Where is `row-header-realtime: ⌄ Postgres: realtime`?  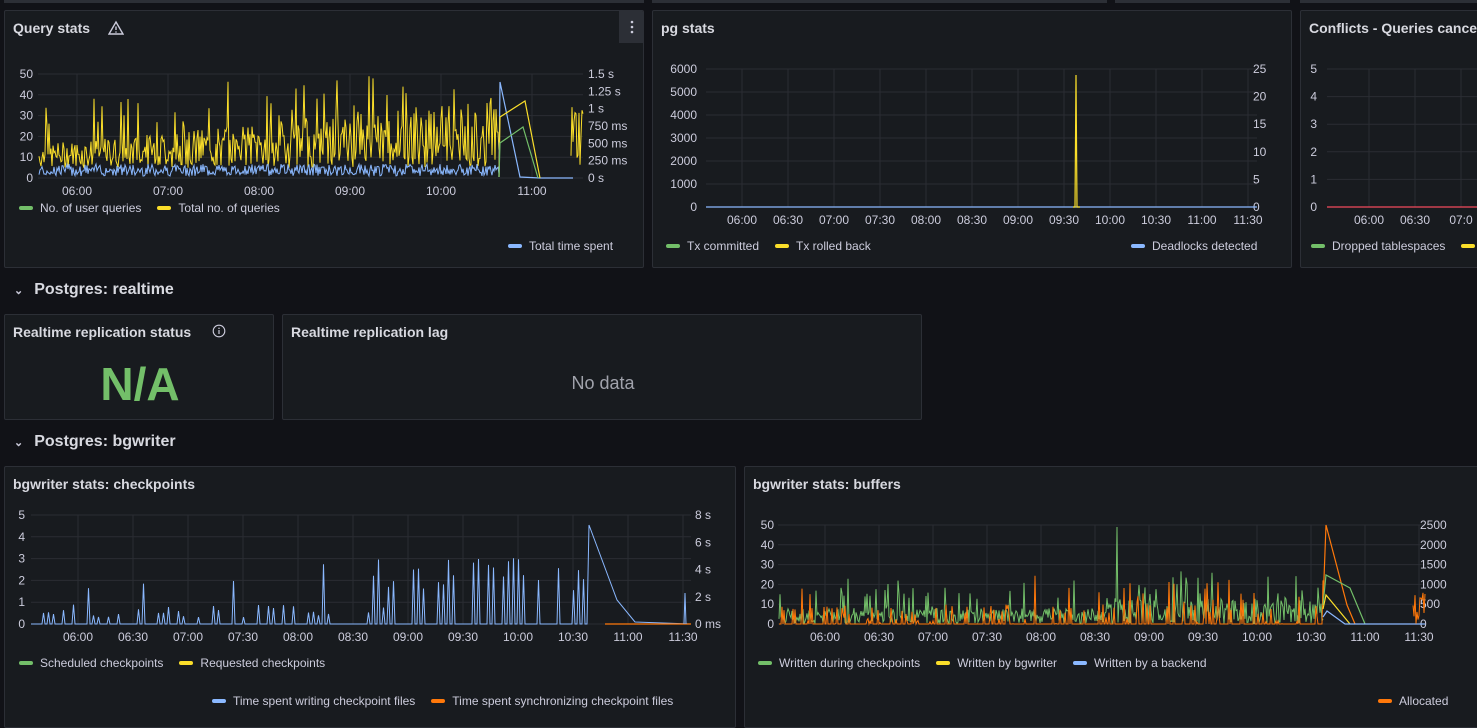
row-header-realtime: ⌄ Postgres: realtime is located at coordinates (94, 290).